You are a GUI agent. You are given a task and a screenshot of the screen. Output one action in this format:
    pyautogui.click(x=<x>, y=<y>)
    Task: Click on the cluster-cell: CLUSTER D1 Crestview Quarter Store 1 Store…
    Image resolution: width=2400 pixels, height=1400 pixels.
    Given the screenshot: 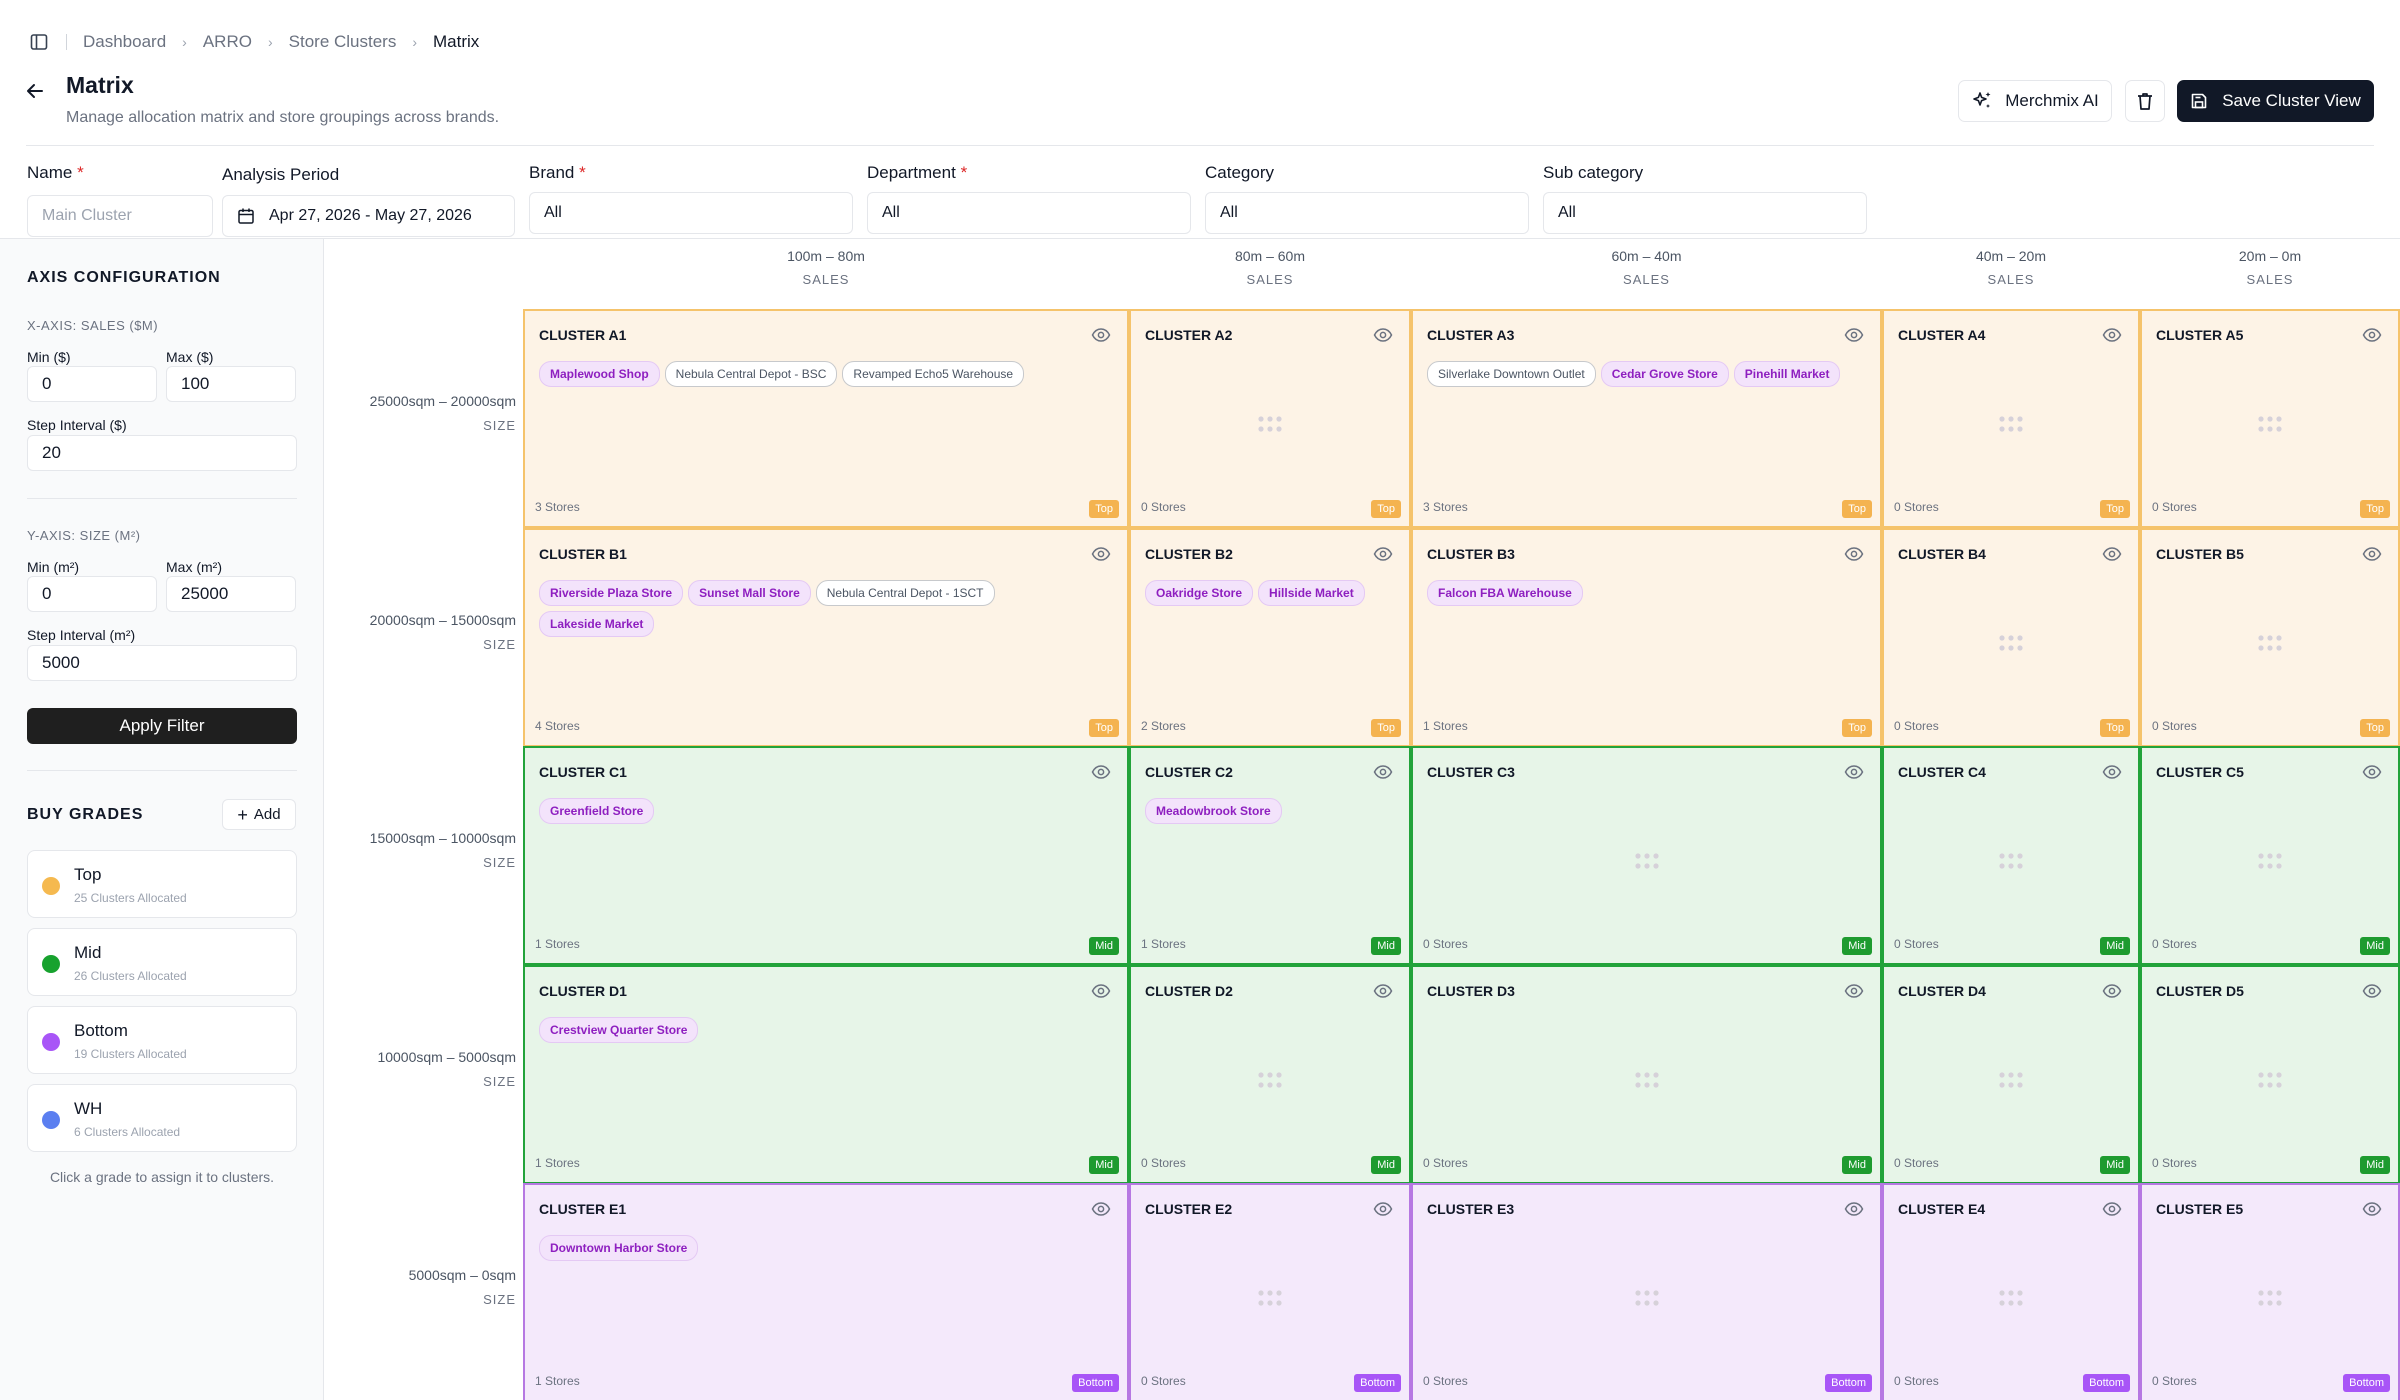 What is the action you would take?
    pyautogui.click(x=826, y=1074)
    